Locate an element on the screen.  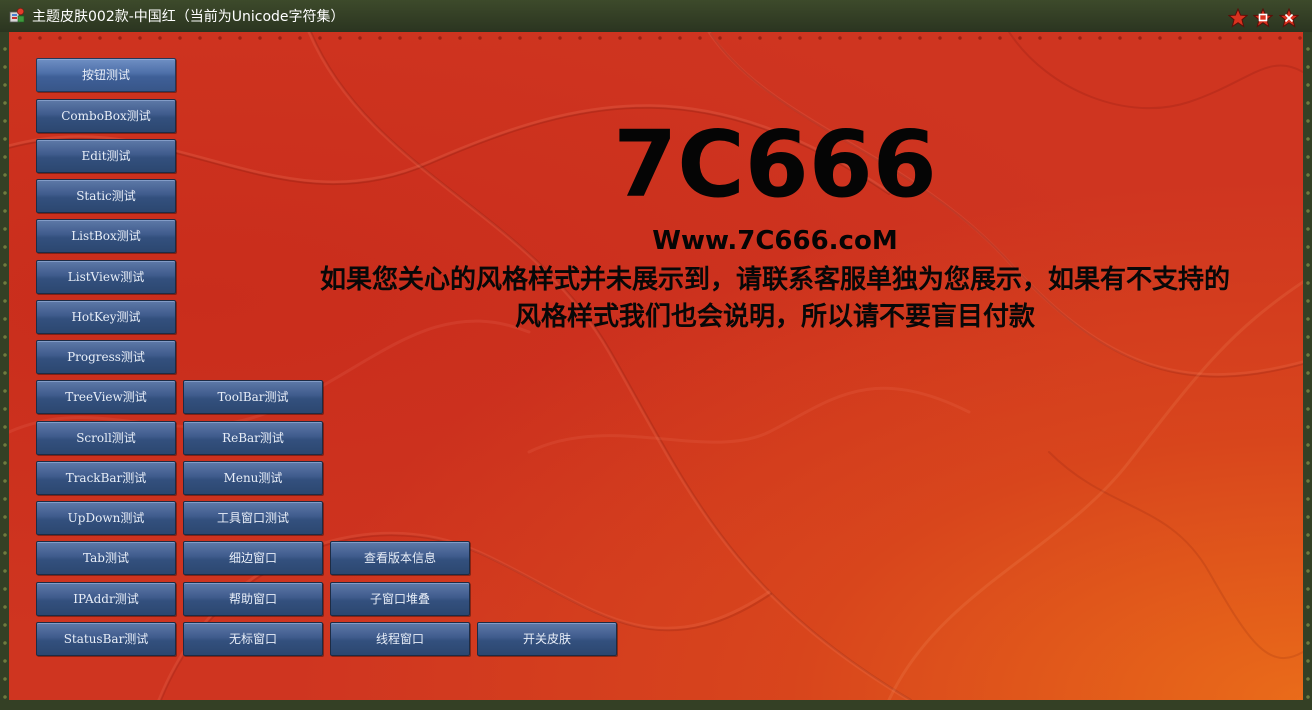
treeview-test-button: TreeView测试 is located at coordinates (106, 397).